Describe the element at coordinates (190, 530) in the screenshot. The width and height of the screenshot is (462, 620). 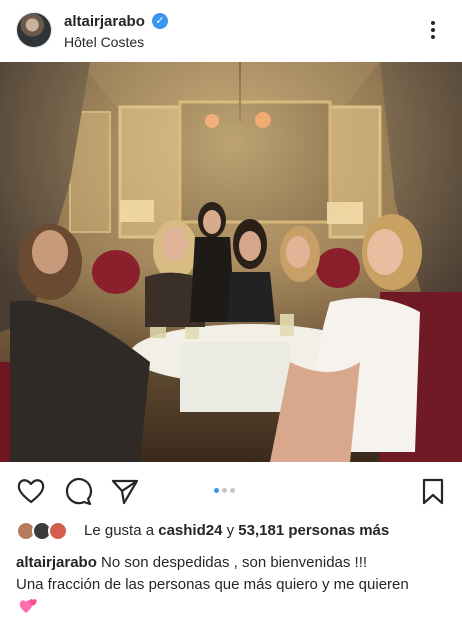
I see `first-liker-link: cashid24` at that location.